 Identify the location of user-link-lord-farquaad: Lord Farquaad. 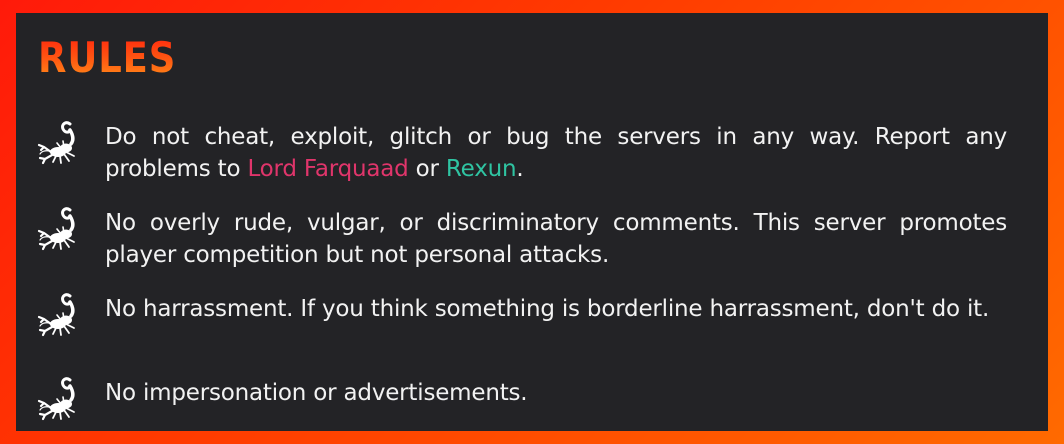
(327, 169).